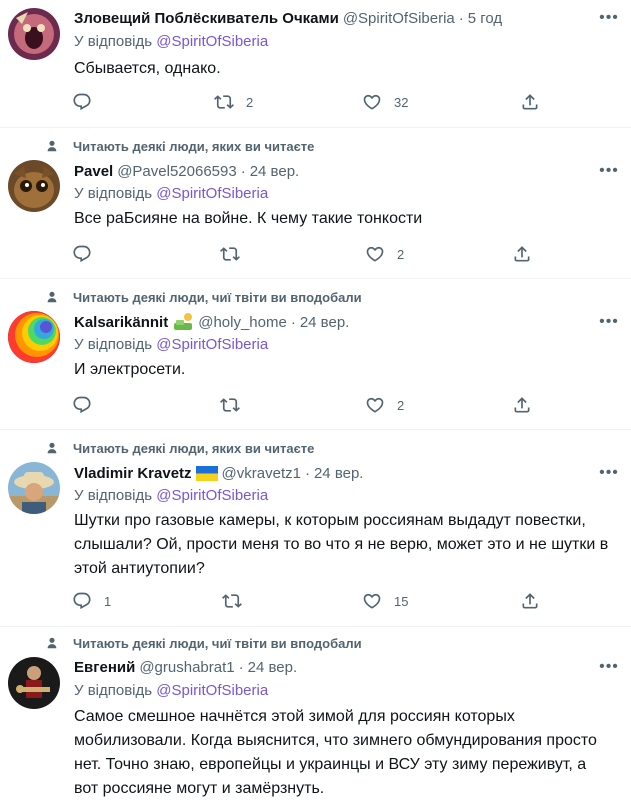 The image size is (631, 801). Describe the element at coordinates (93, 171) in the screenshot. I see `author-name: Pavel` at that location.